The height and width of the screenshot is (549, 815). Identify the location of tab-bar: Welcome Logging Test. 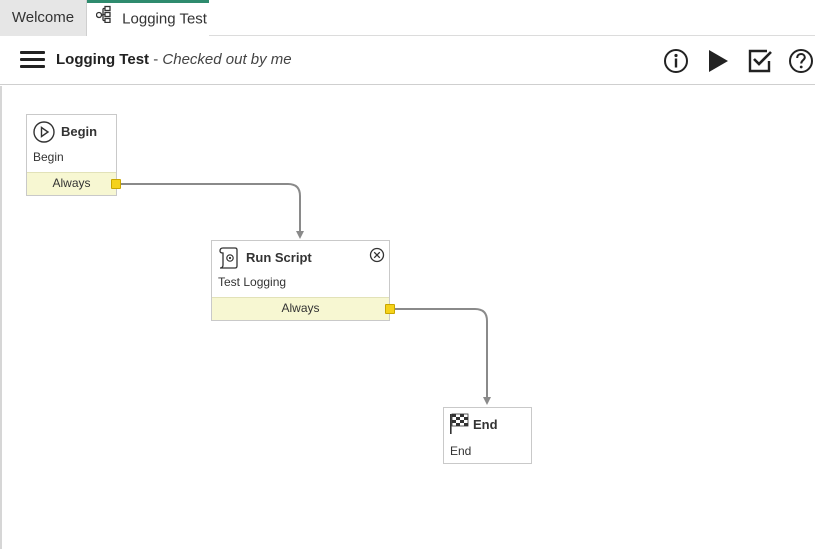
(407, 18).